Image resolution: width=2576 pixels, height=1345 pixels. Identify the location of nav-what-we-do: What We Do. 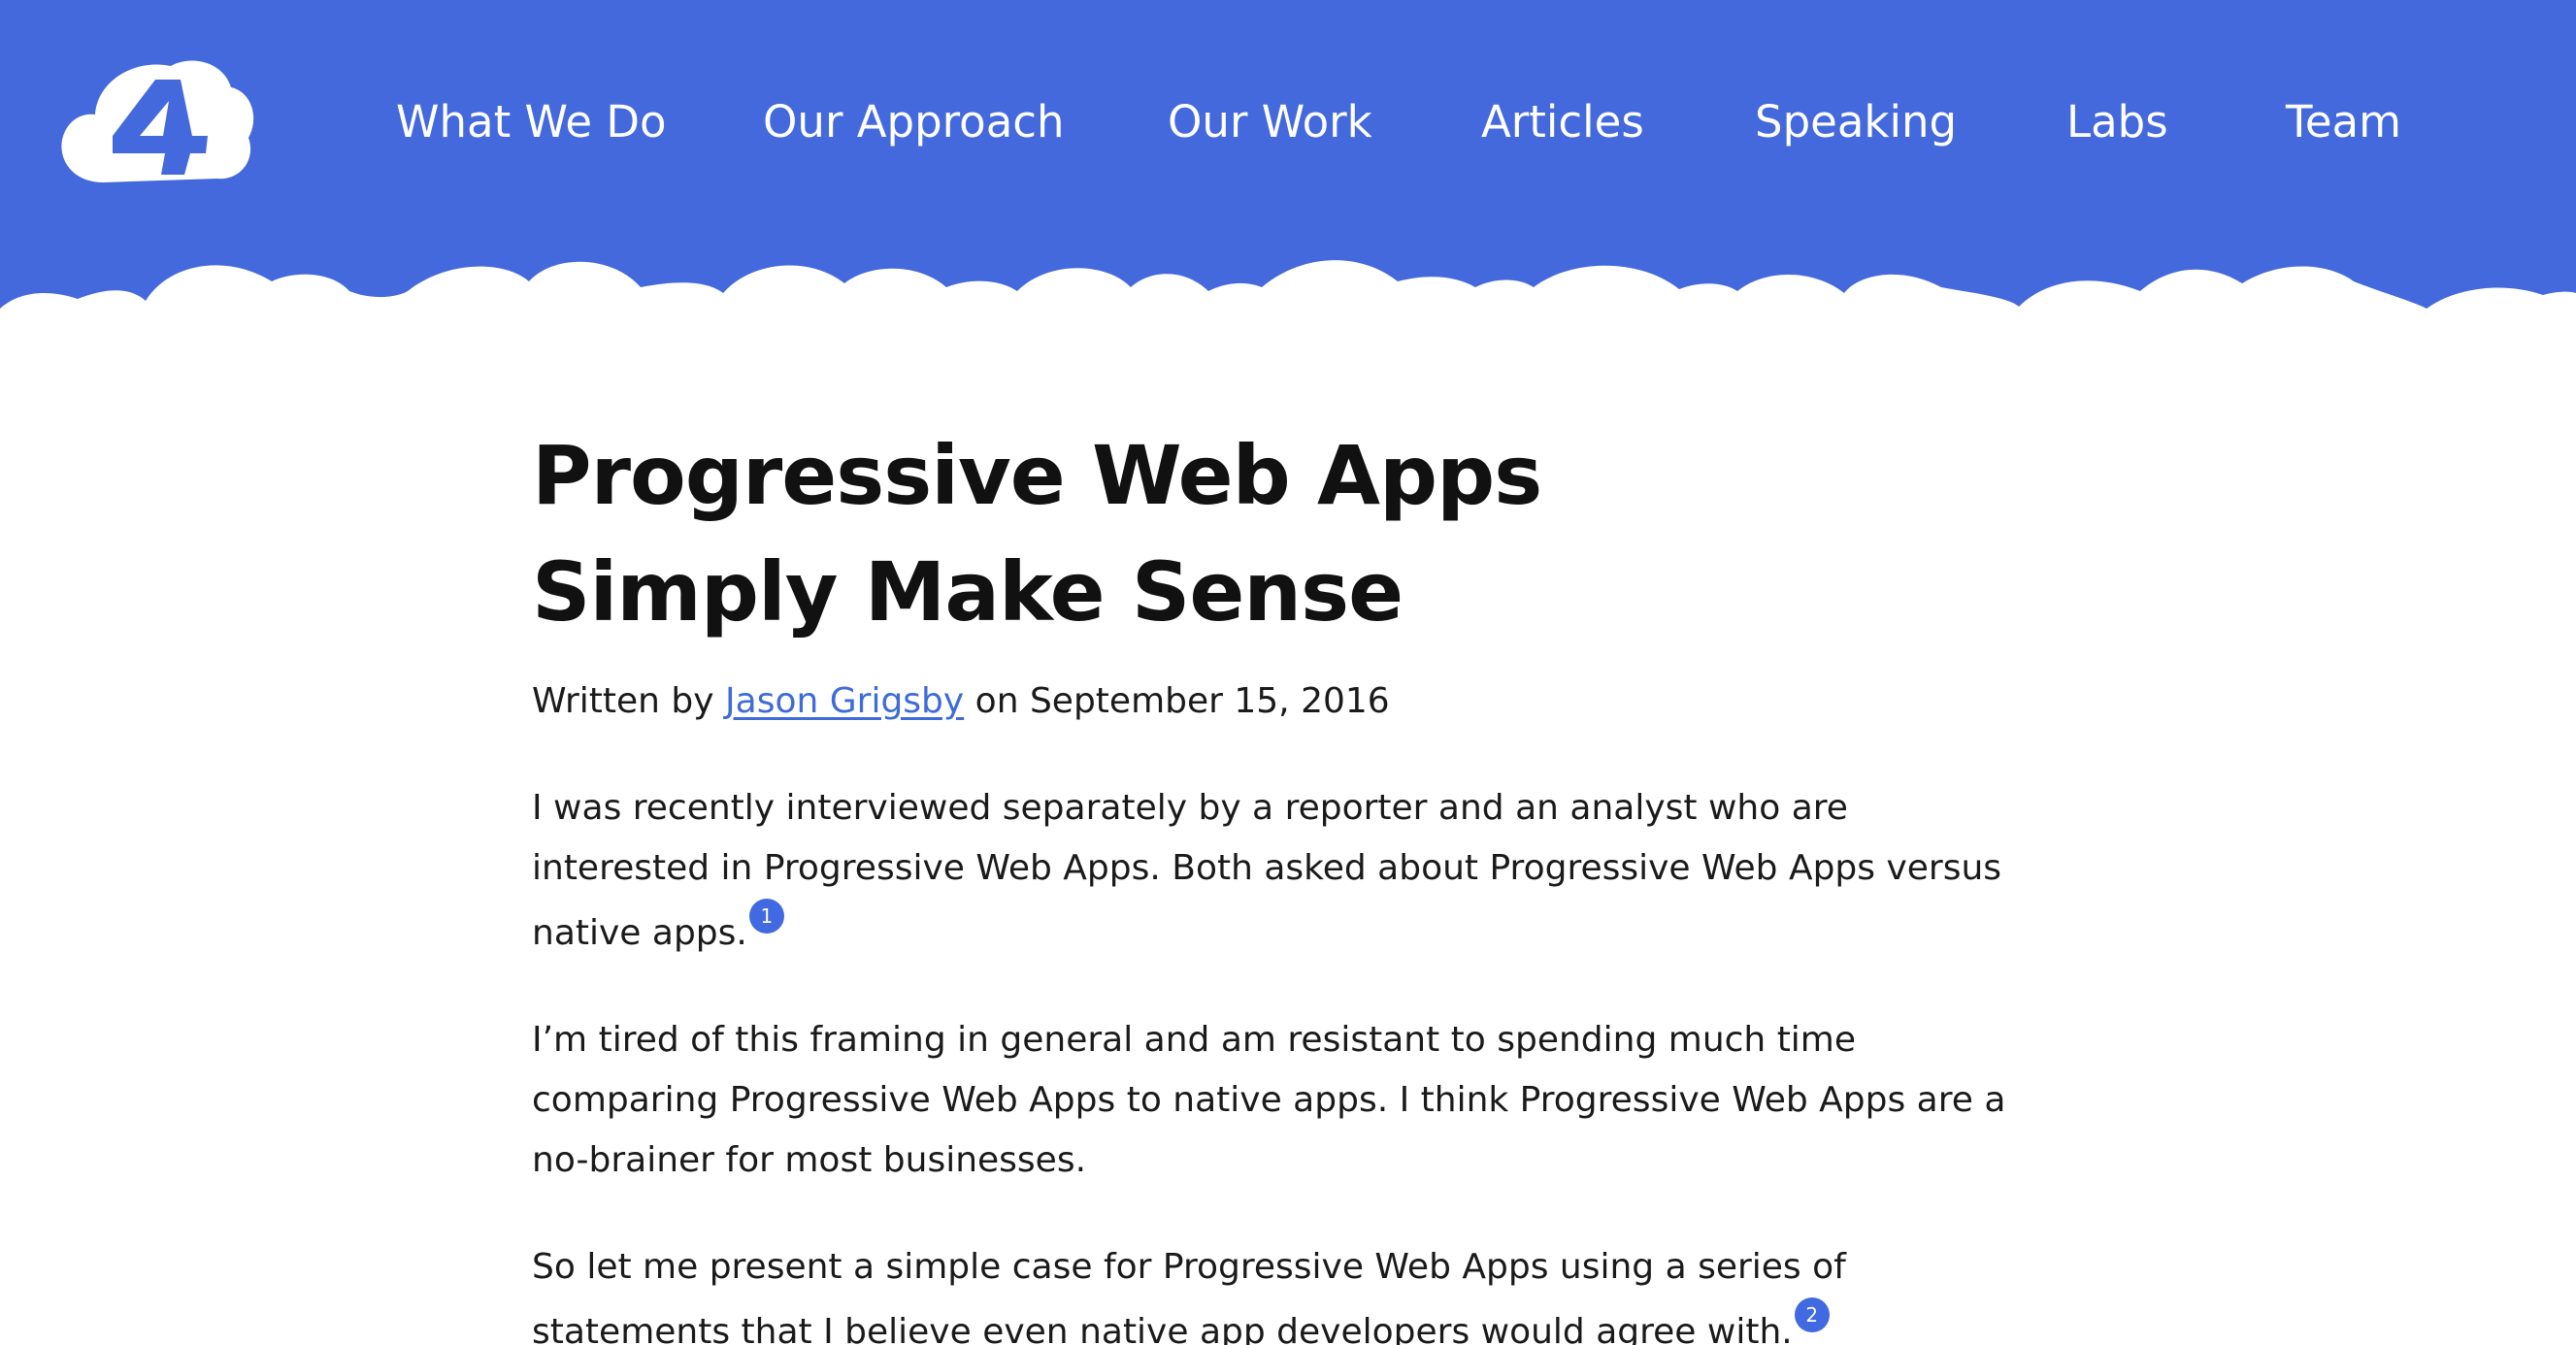
(531, 122).